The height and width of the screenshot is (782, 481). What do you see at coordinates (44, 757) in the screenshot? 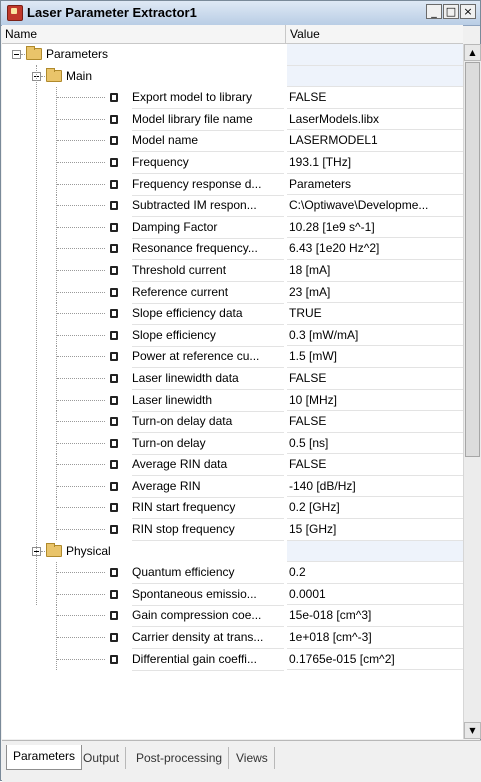
I see `tab-parameters: Parameters` at bounding box center [44, 757].